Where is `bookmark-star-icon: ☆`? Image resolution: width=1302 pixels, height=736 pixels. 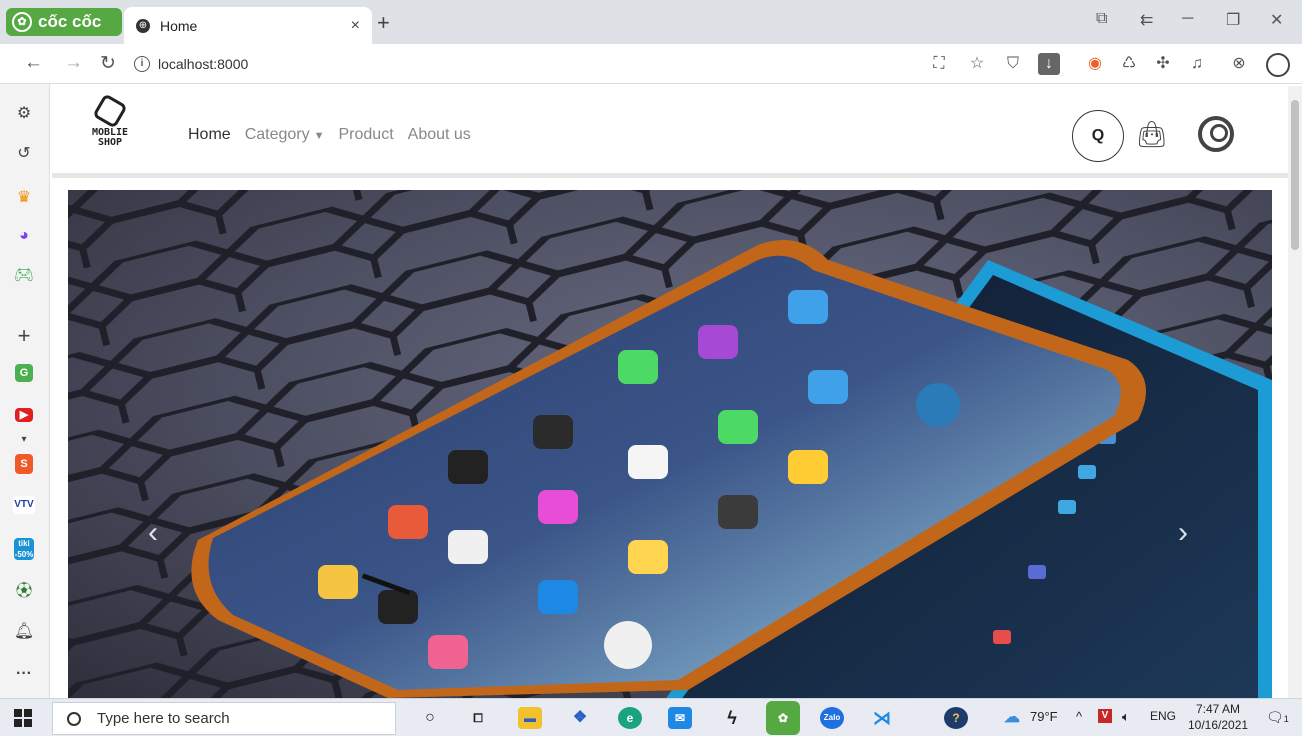
bookmark-star-icon: ☆ is located at coordinates (977, 64).